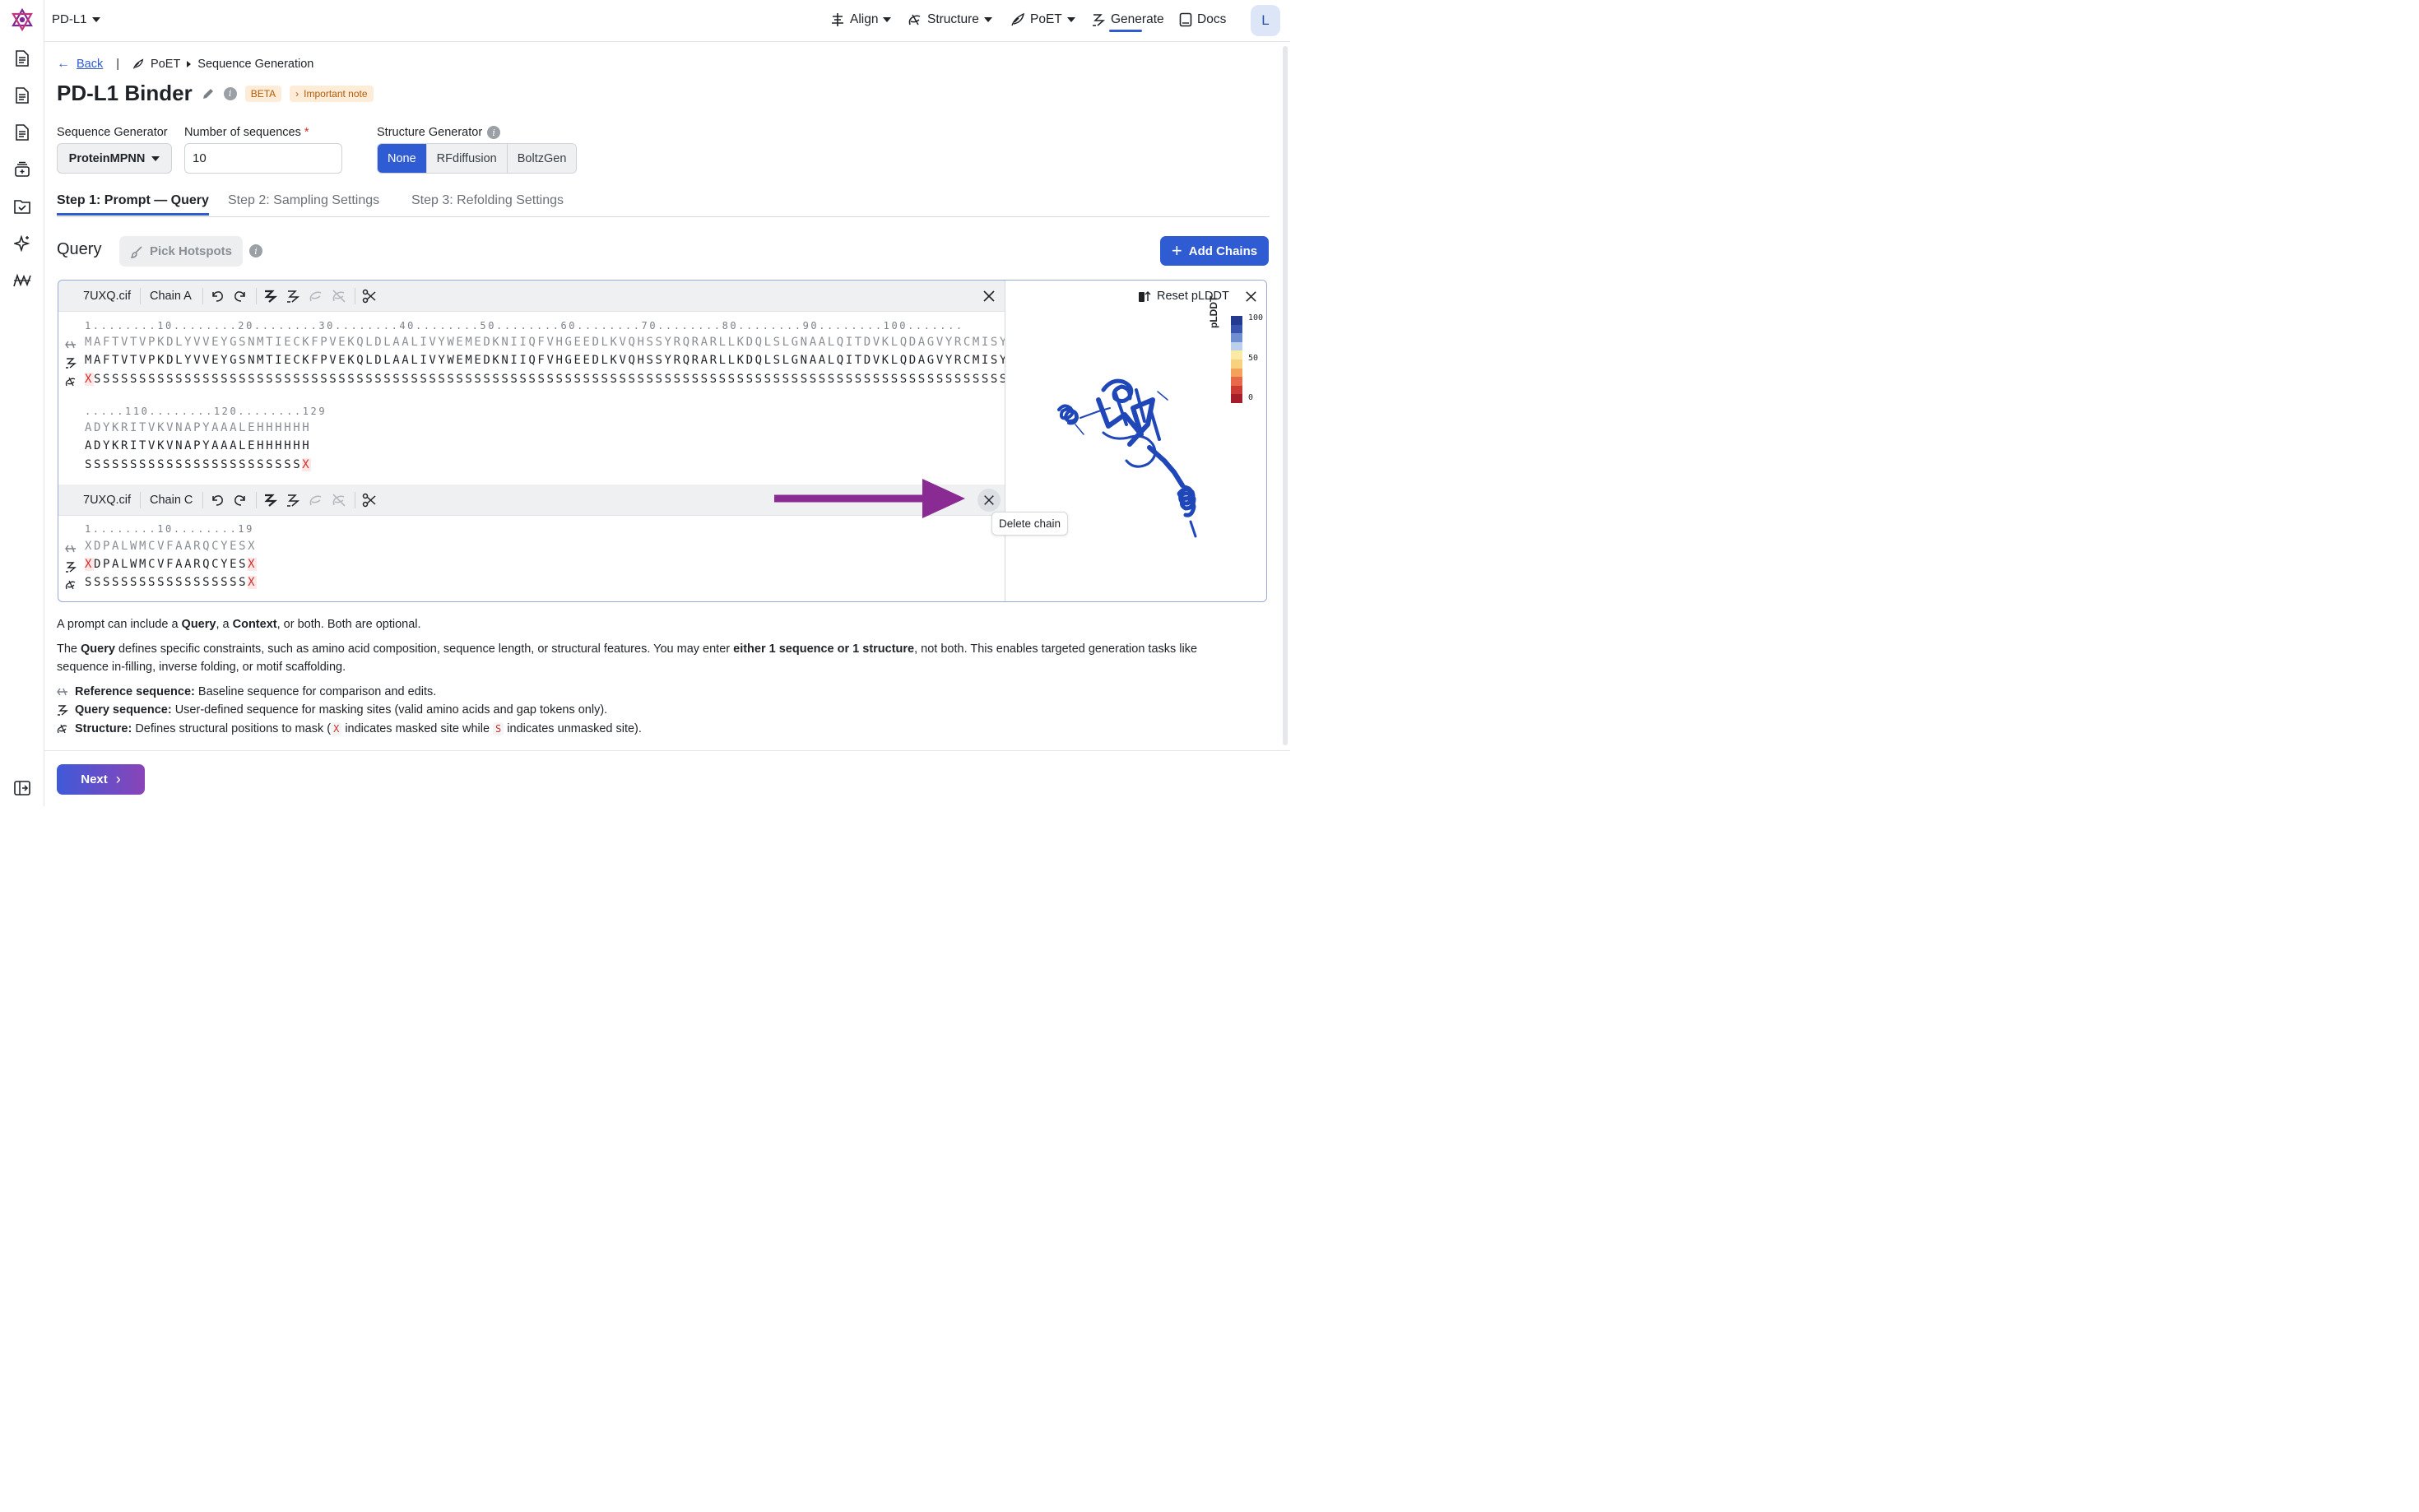 This screenshot has width=2419, height=1512. Describe the element at coordinates (171, 546) in the screenshot. I see `reference-sequence: XDPALWMCVFAARQCYESX` at that location.